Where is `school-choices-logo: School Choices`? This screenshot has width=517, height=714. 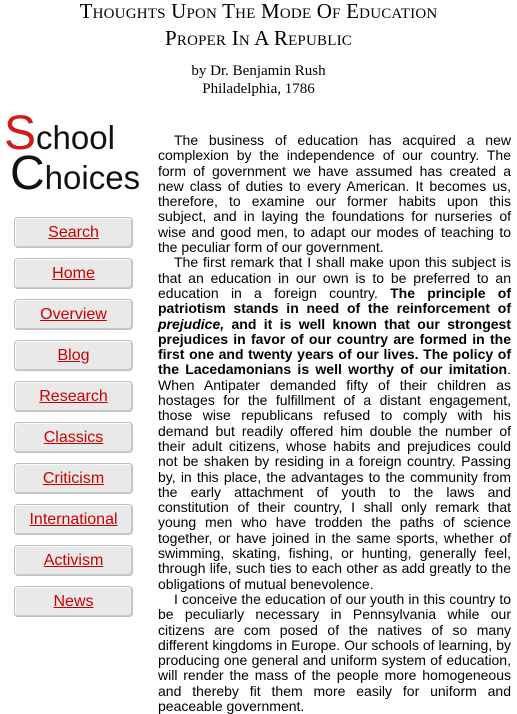 school-choices-logo: School Choices is located at coordinates (79, 155).